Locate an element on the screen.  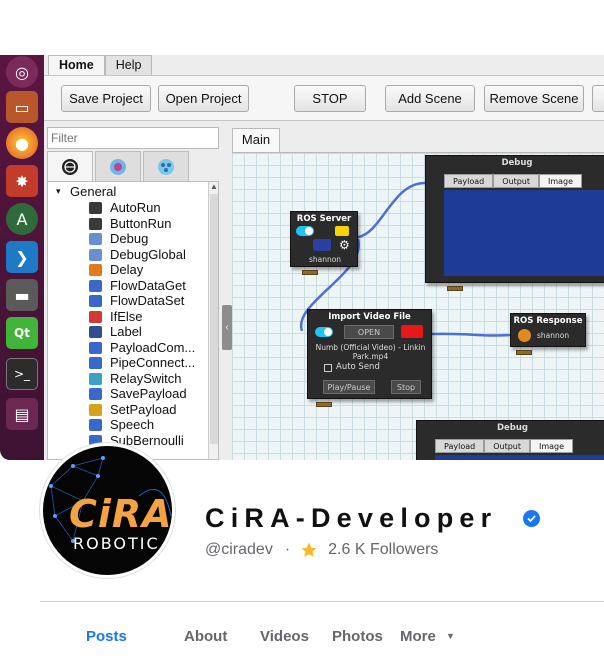
handle-row: @ciradev · 2.6 K Followers is located at coordinates (321, 550).